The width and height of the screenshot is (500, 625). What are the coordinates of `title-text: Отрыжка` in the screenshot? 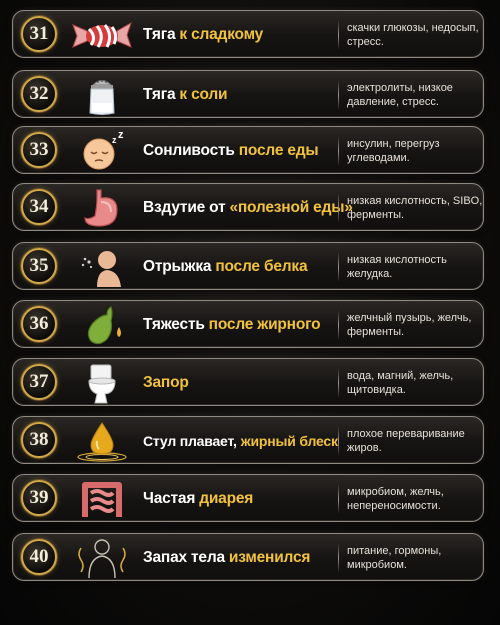 It's located at (177, 266).